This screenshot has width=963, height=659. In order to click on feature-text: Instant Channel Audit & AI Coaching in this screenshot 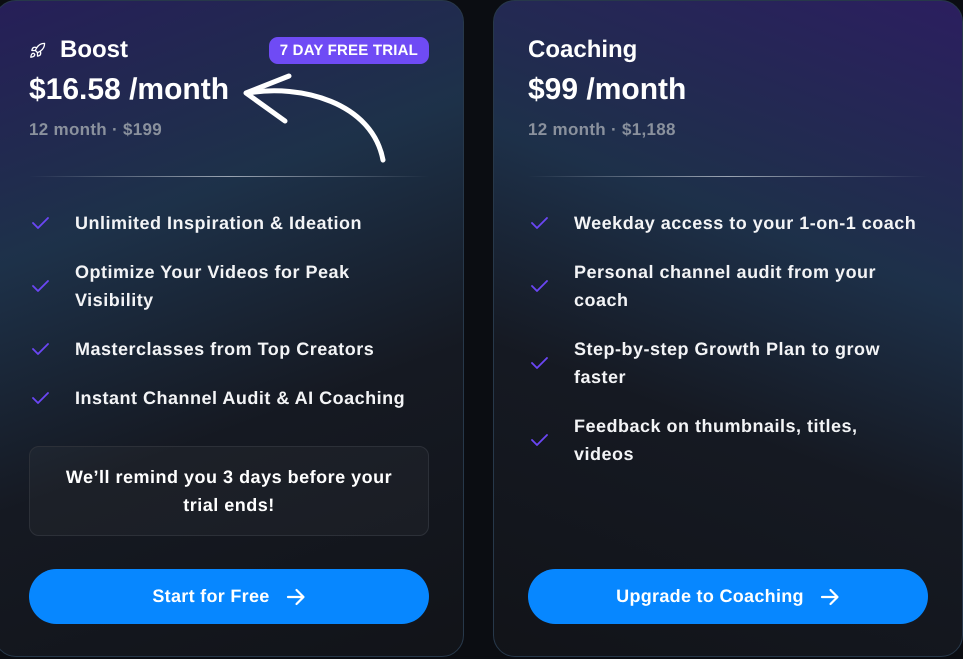, I will do `click(240, 398)`.